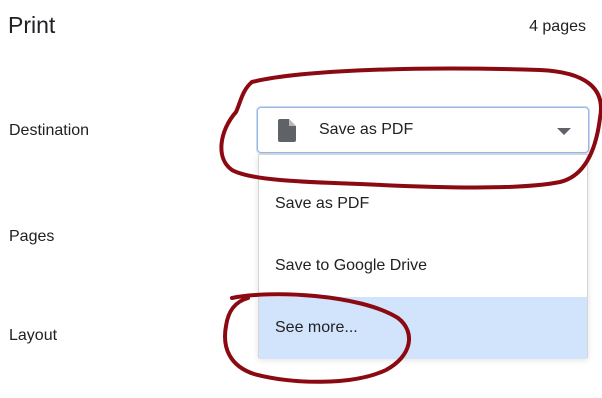  Describe the element at coordinates (49, 130) in the screenshot. I see `destination-label: Destination` at that location.